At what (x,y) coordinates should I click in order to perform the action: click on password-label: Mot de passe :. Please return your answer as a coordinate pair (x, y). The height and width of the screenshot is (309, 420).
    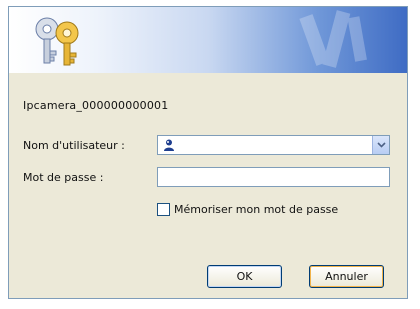
    Looking at the image, I should click on (63, 177).